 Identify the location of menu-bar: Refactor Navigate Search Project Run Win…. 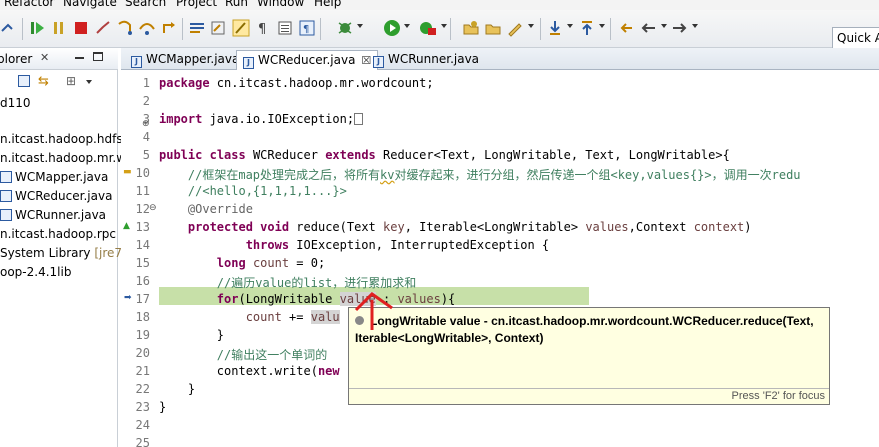
(439, 5).